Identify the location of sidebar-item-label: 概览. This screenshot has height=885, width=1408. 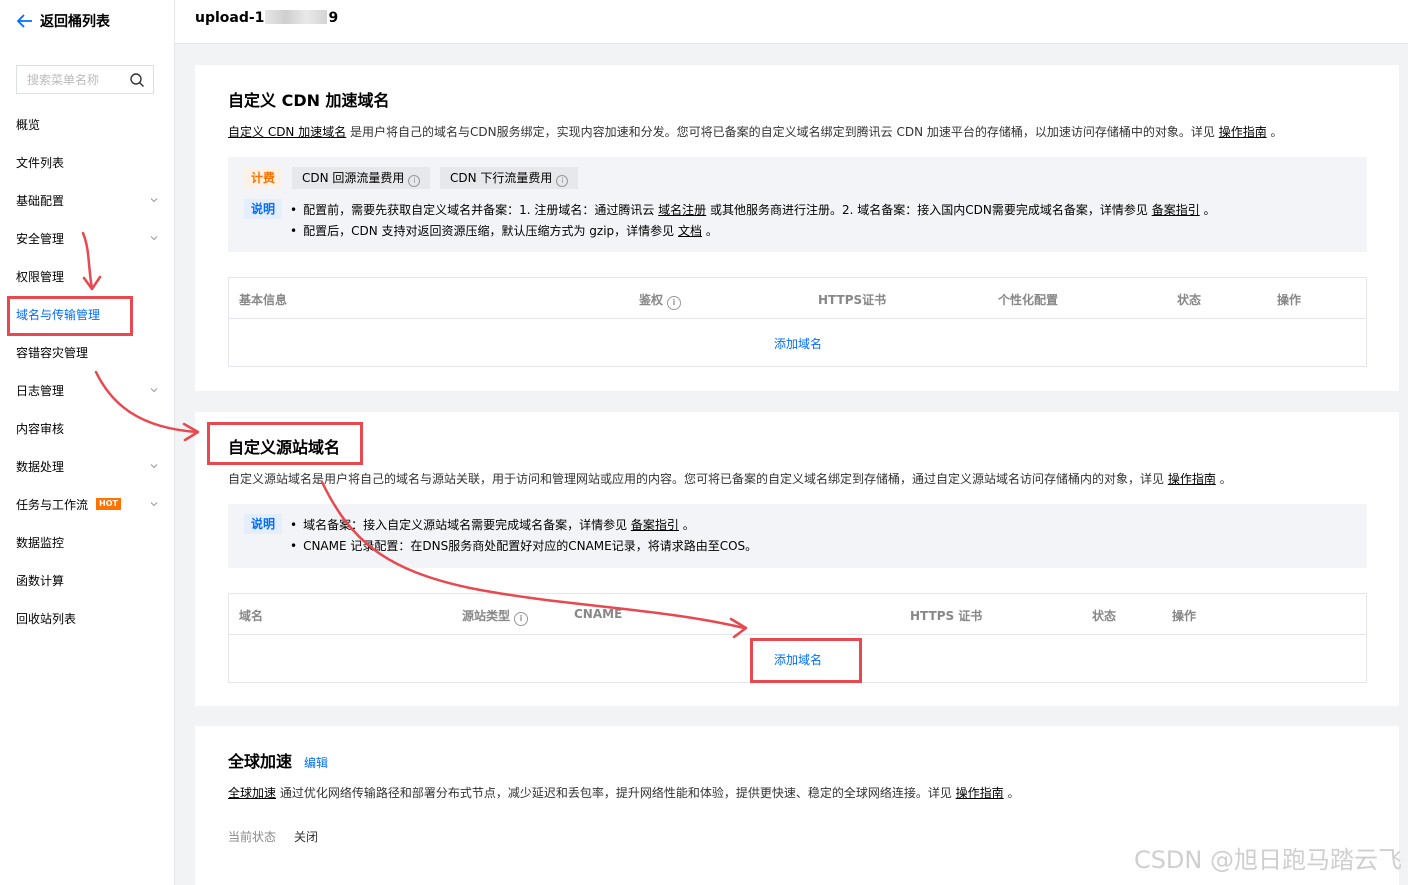
(28, 124).